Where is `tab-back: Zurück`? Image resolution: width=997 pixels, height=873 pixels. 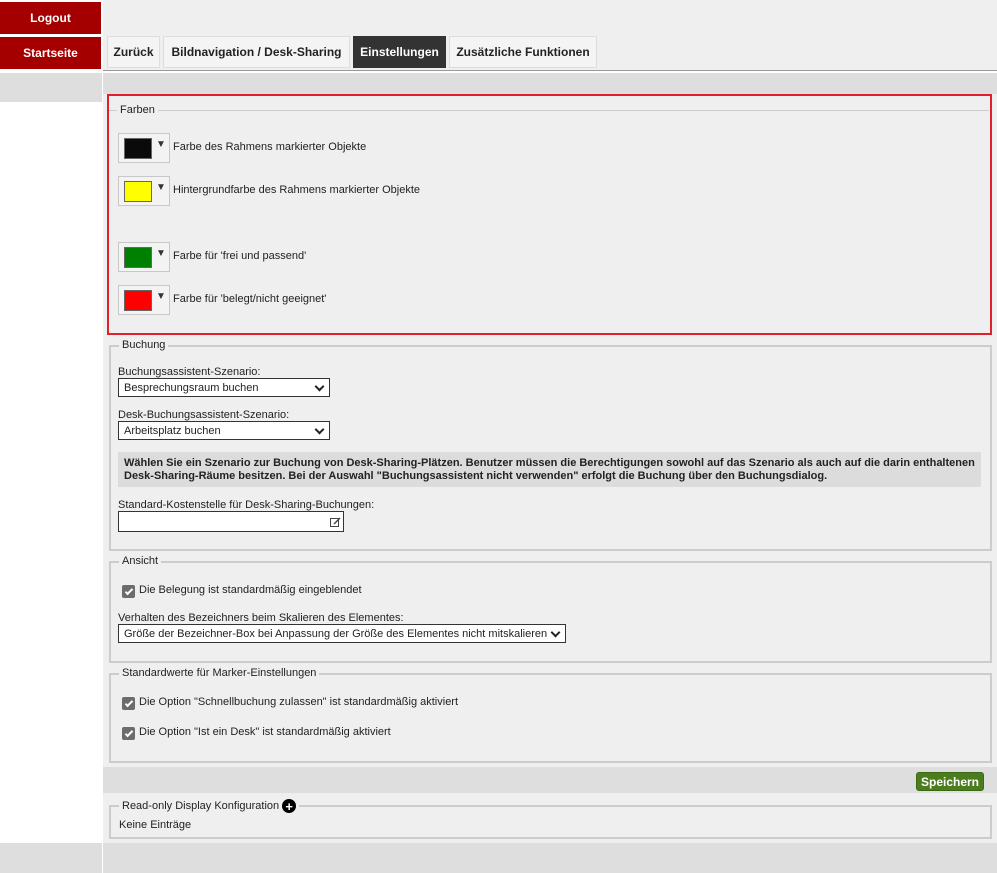 tab-back: Zurück is located at coordinates (133, 52).